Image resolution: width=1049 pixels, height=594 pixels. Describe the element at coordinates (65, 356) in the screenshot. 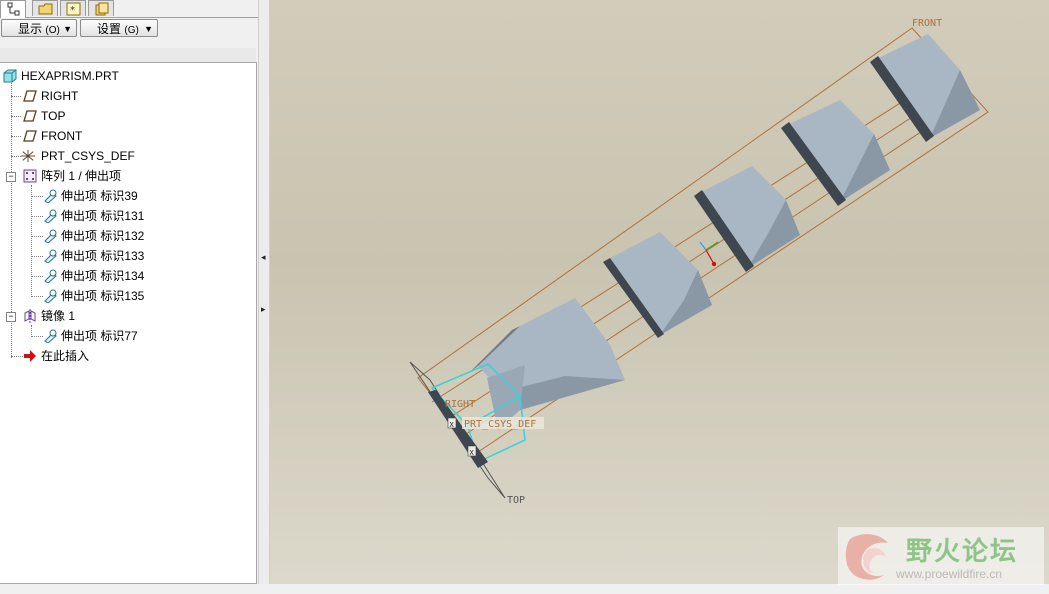

I see `tree-item-label: 在此插入` at that location.